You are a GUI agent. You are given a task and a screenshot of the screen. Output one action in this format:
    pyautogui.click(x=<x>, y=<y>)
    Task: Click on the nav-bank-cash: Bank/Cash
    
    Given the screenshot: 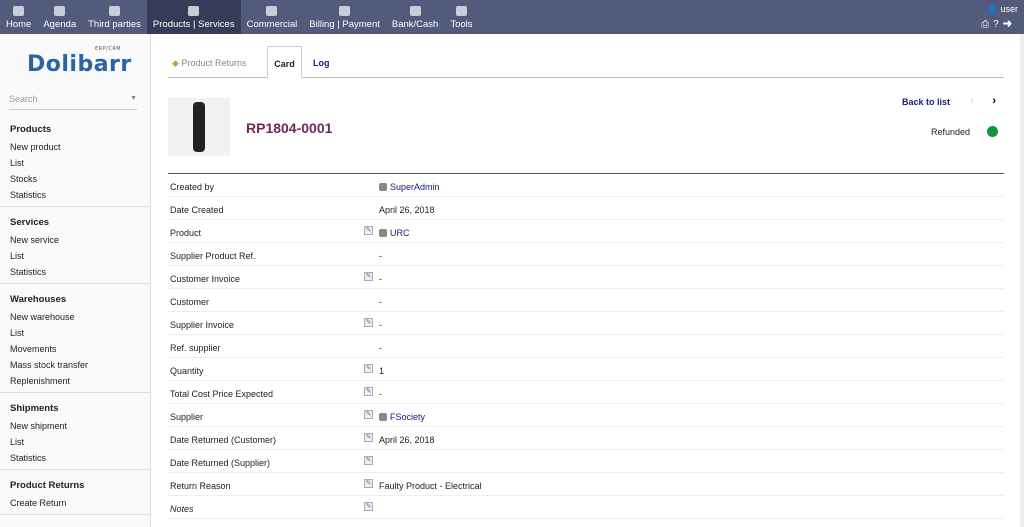 What is the action you would take?
    pyautogui.click(x=415, y=17)
    